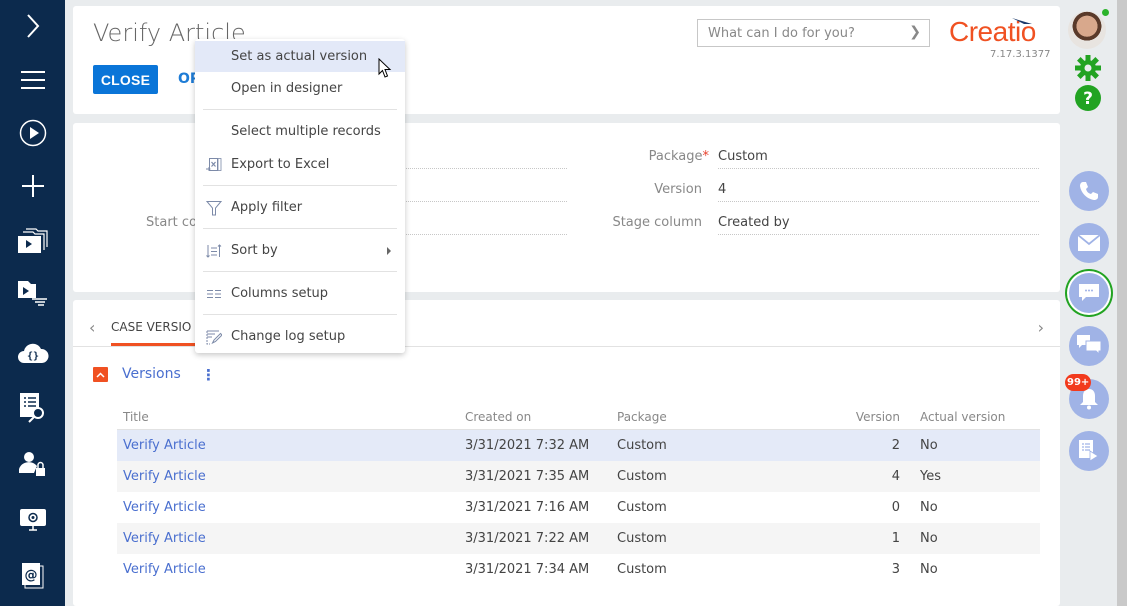  I want to click on process-icon, so click(1089, 451).